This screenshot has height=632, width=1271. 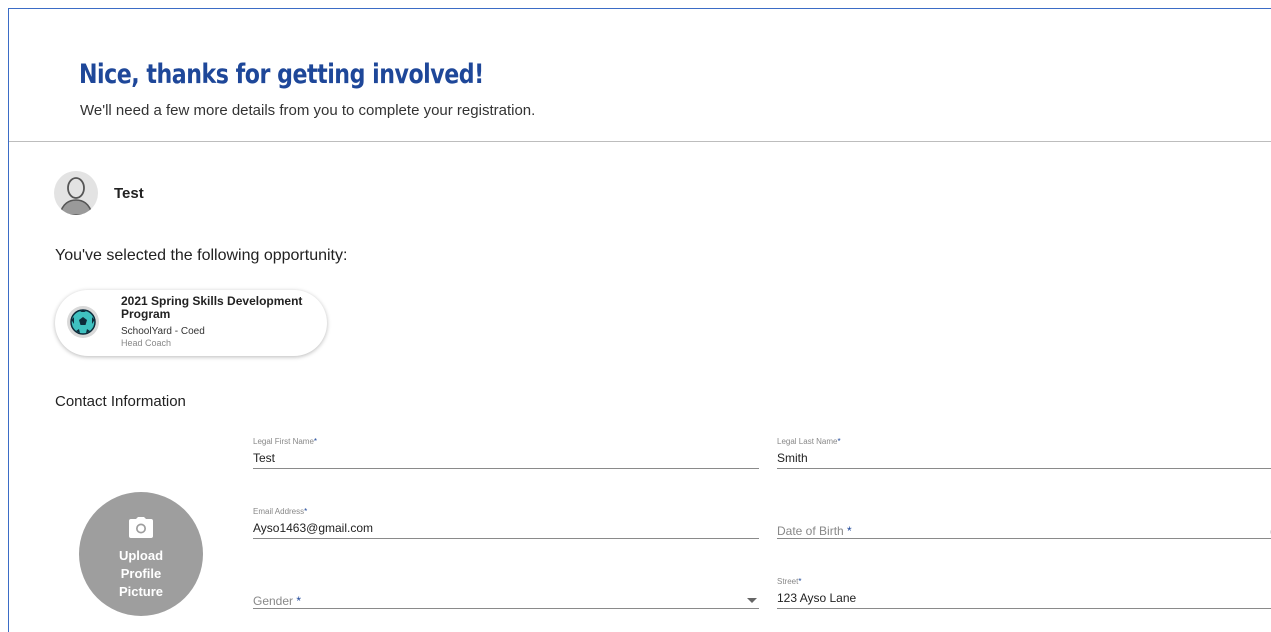 I want to click on page-title: Nice, thanks for getting involved!, so click(x=281, y=74).